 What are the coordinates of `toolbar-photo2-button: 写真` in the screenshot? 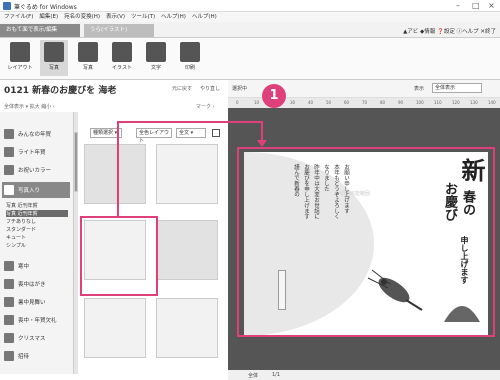 It's located at (88, 58).